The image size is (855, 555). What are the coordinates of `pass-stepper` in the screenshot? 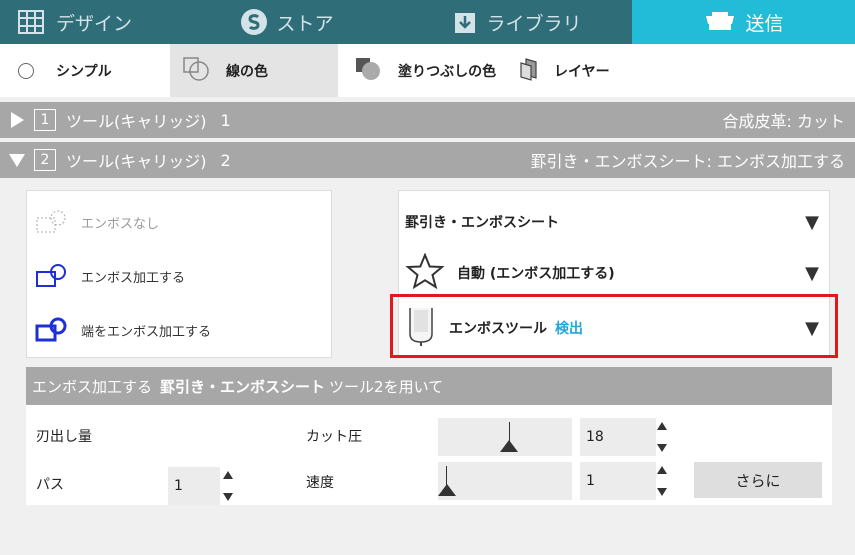 It's located at (228, 486).